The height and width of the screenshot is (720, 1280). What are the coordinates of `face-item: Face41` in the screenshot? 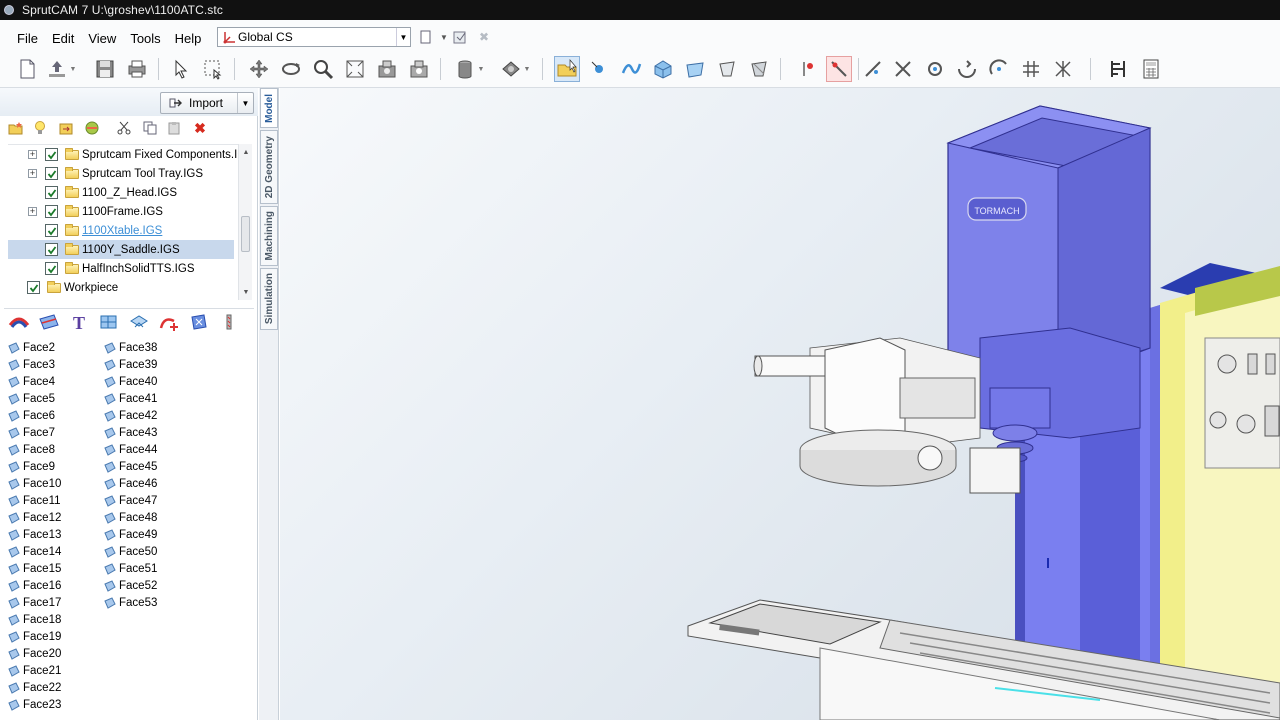 It's located at (130, 398).